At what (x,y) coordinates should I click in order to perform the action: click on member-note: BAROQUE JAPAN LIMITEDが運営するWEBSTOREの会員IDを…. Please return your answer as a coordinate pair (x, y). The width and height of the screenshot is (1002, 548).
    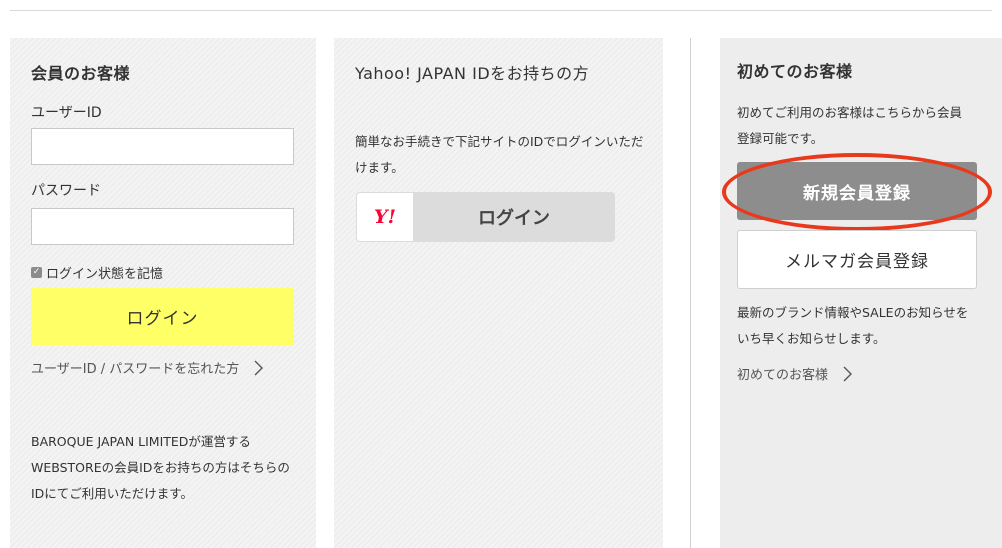
    Looking at the image, I should click on (160, 467).